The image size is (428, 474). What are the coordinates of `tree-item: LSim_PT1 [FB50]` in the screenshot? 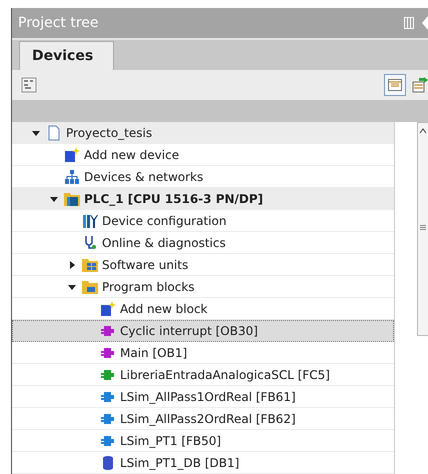 It's located at (203, 441).